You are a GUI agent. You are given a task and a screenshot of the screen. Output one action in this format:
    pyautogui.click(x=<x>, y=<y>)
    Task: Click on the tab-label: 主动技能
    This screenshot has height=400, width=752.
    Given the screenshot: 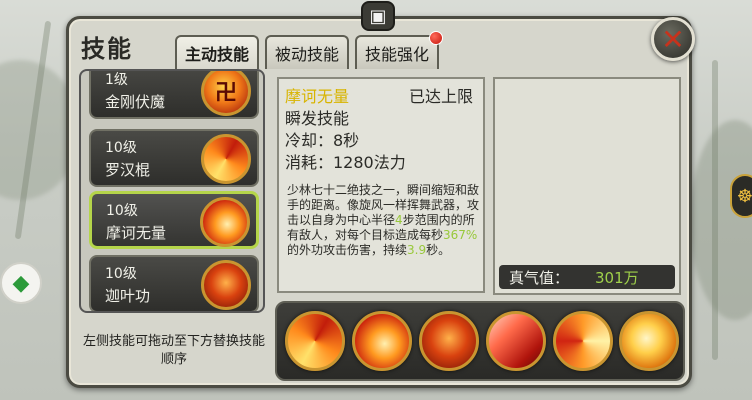 What is the action you would take?
    pyautogui.click(x=217, y=54)
    